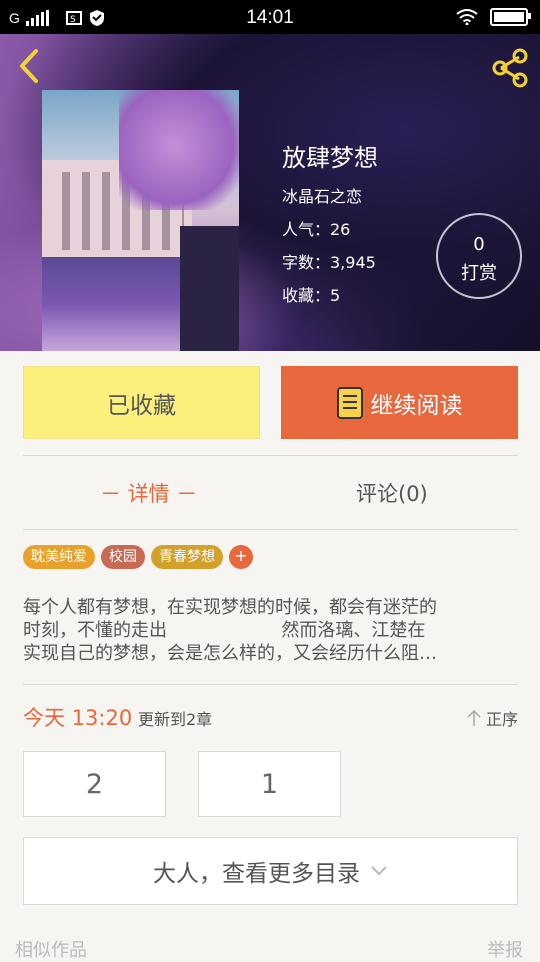 This screenshot has height=962, width=540. Describe the element at coordinates (479, 273) in the screenshot. I see `tip-label: 打赏` at that location.